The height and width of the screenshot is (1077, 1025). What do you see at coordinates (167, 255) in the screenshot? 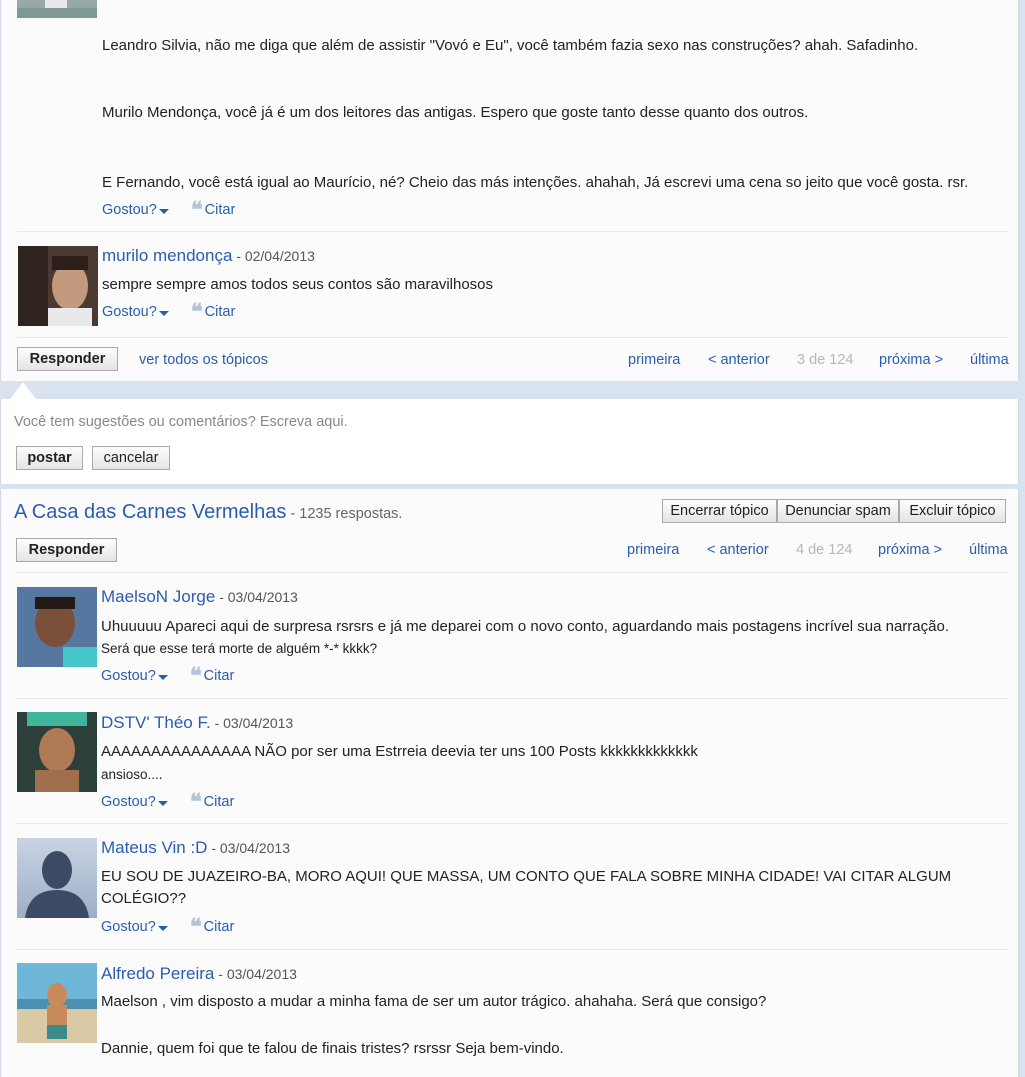
I see `author-link: murilo mendonça` at bounding box center [167, 255].